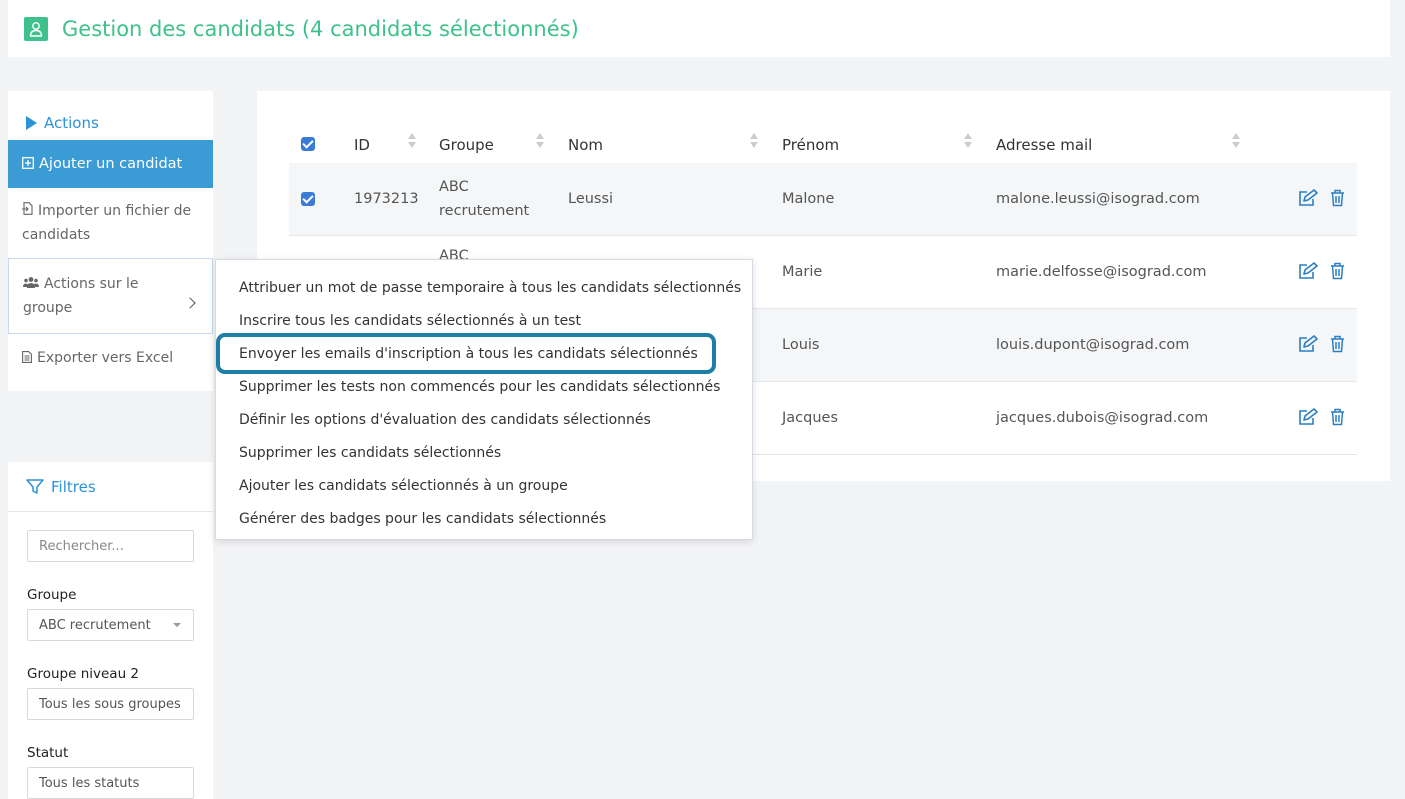  I want to click on cell-group: ABC recrutement, so click(484, 199).